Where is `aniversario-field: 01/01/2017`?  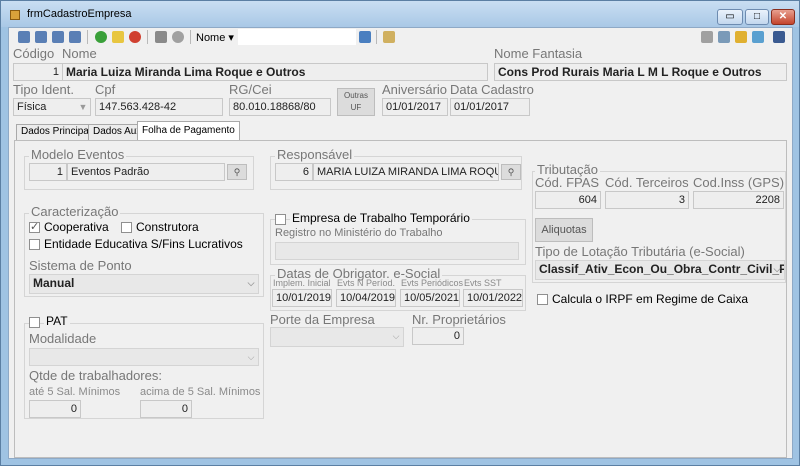
aniversario-field: 01/01/2017 is located at coordinates (415, 107).